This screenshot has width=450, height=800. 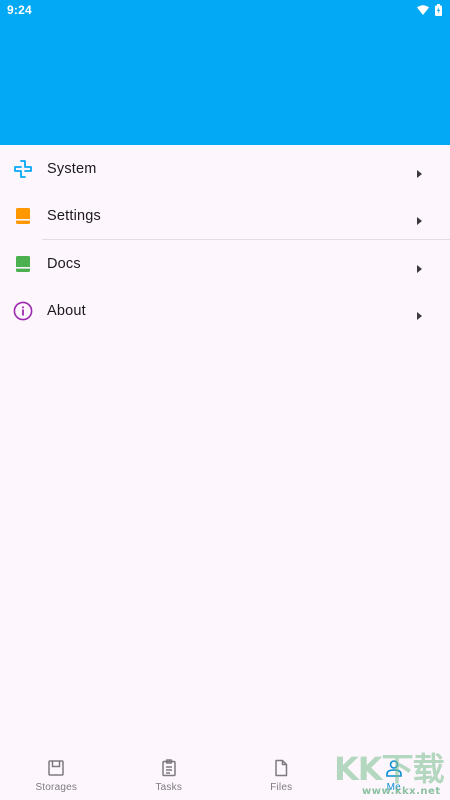 What do you see at coordinates (225, 263) in the screenshot?
I see `menu-item-docs: Docs` at bounding box center [225, 263].